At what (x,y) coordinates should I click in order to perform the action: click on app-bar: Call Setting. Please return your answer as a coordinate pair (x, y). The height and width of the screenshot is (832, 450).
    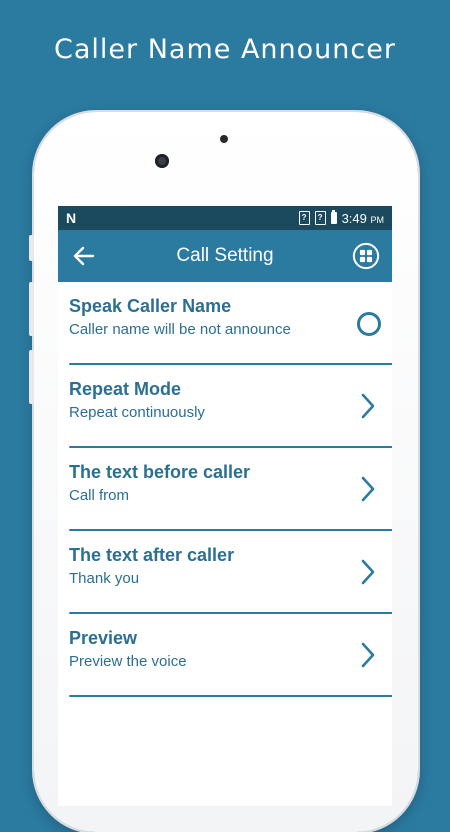
    Looking at the image, I should click on (225, 256).